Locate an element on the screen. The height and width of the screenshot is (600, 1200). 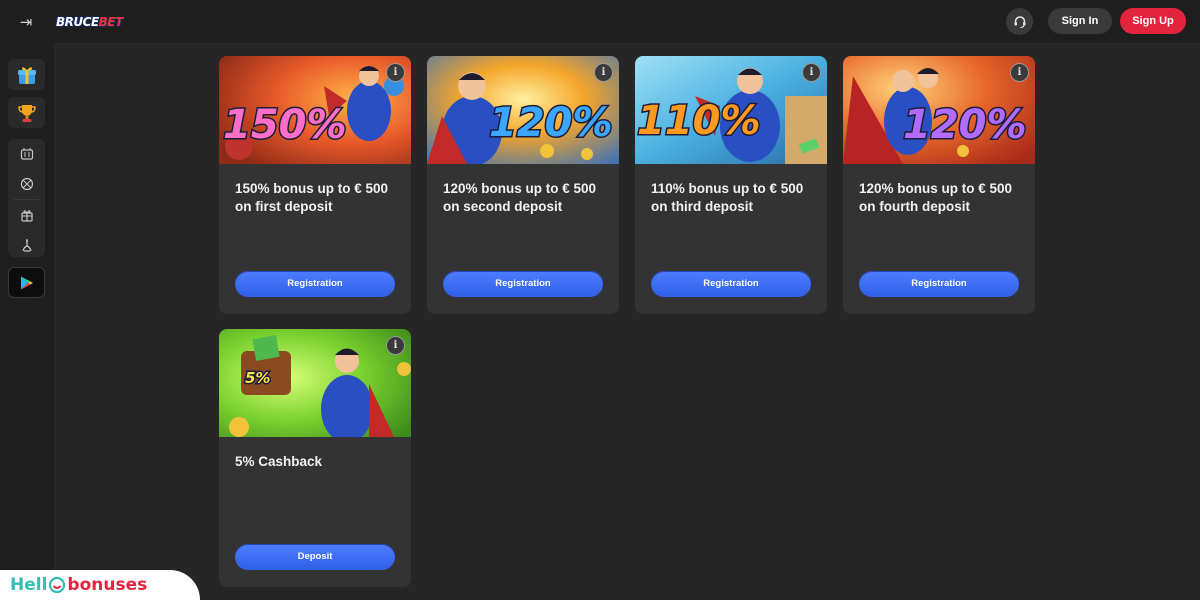
sidebar-item-sports is located at coordinates (26, 184).